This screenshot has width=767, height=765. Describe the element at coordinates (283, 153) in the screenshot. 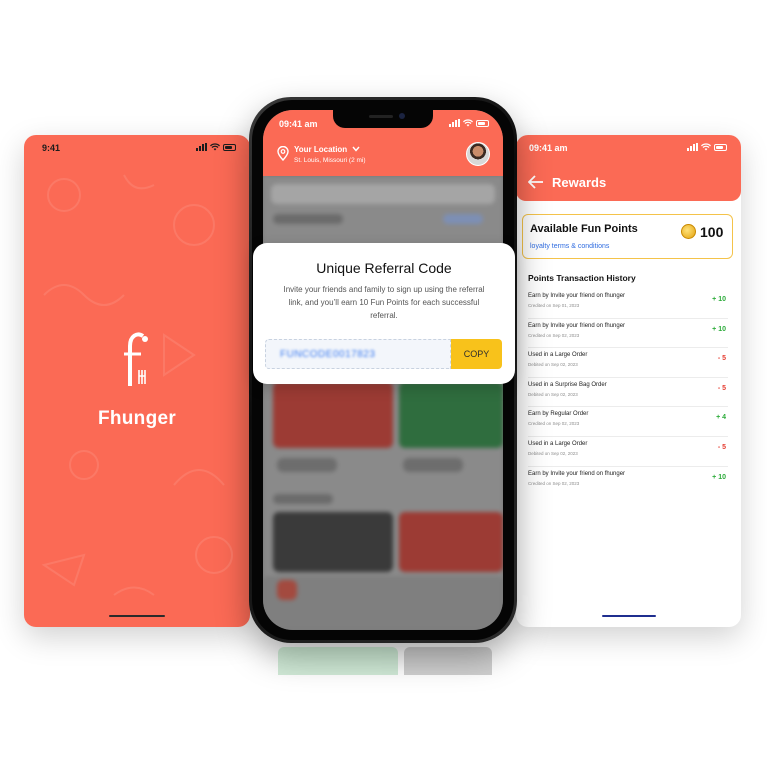

I see `location-pin-icon` at that location.